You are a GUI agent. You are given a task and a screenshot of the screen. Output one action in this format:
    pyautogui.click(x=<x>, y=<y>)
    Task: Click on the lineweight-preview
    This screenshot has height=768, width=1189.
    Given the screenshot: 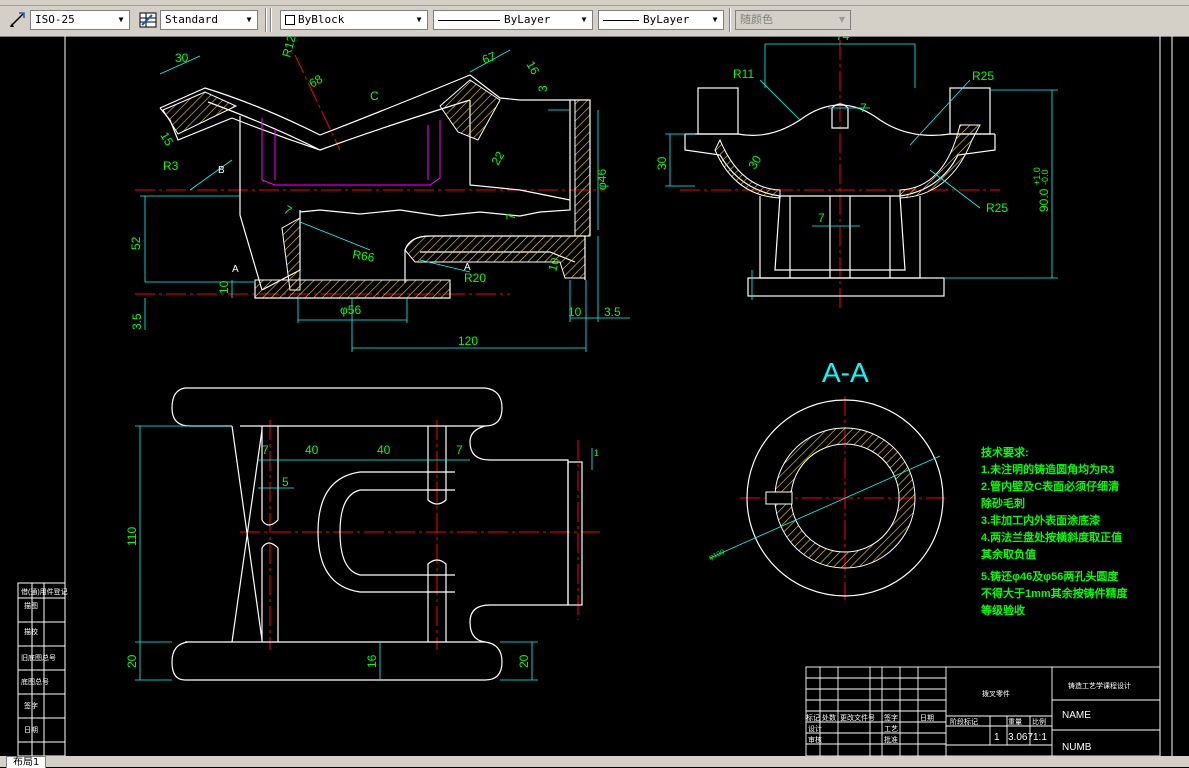 What is the action you would take?
    pyautogui.click(x=621, y=20)
    